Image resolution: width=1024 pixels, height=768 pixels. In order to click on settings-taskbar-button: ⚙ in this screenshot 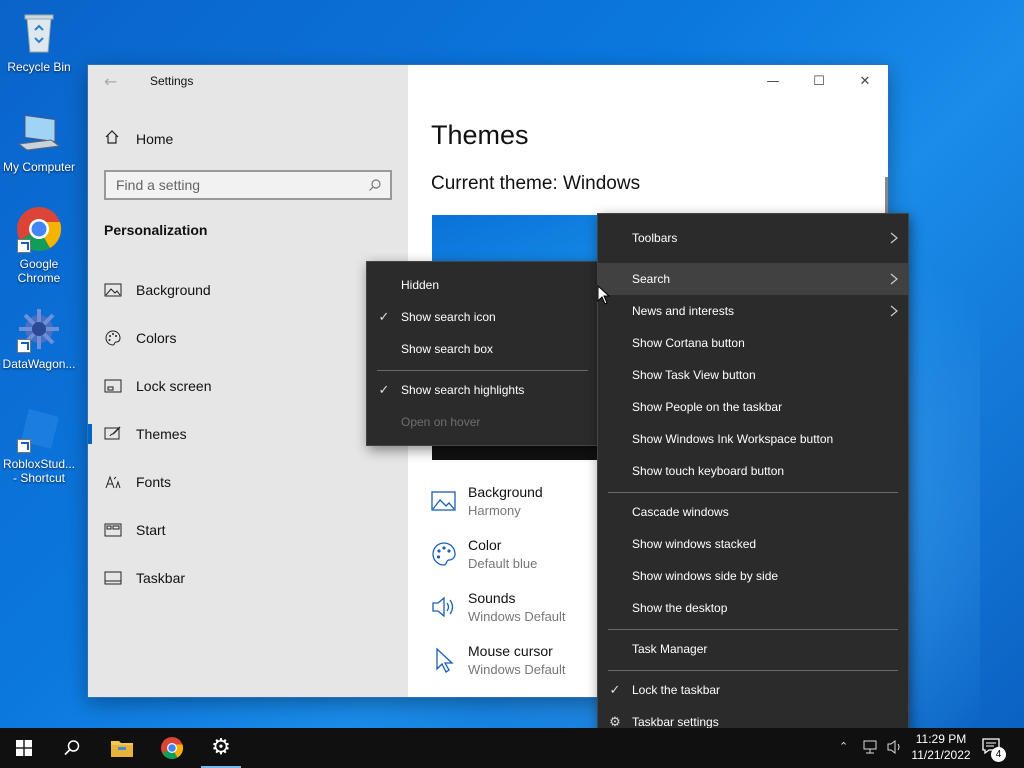, I will do `click(221, 748)`.